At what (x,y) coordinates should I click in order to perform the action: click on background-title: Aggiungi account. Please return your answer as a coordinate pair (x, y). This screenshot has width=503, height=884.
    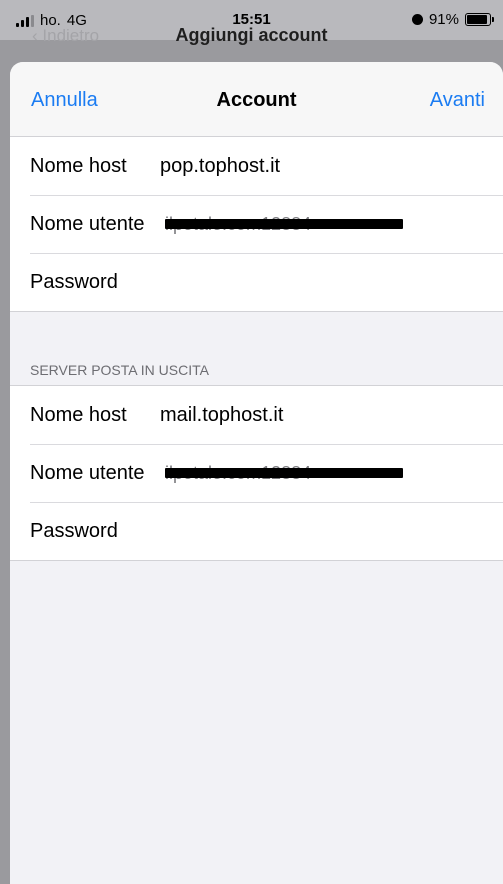
    Looking at the image, I should click on (251, 35).